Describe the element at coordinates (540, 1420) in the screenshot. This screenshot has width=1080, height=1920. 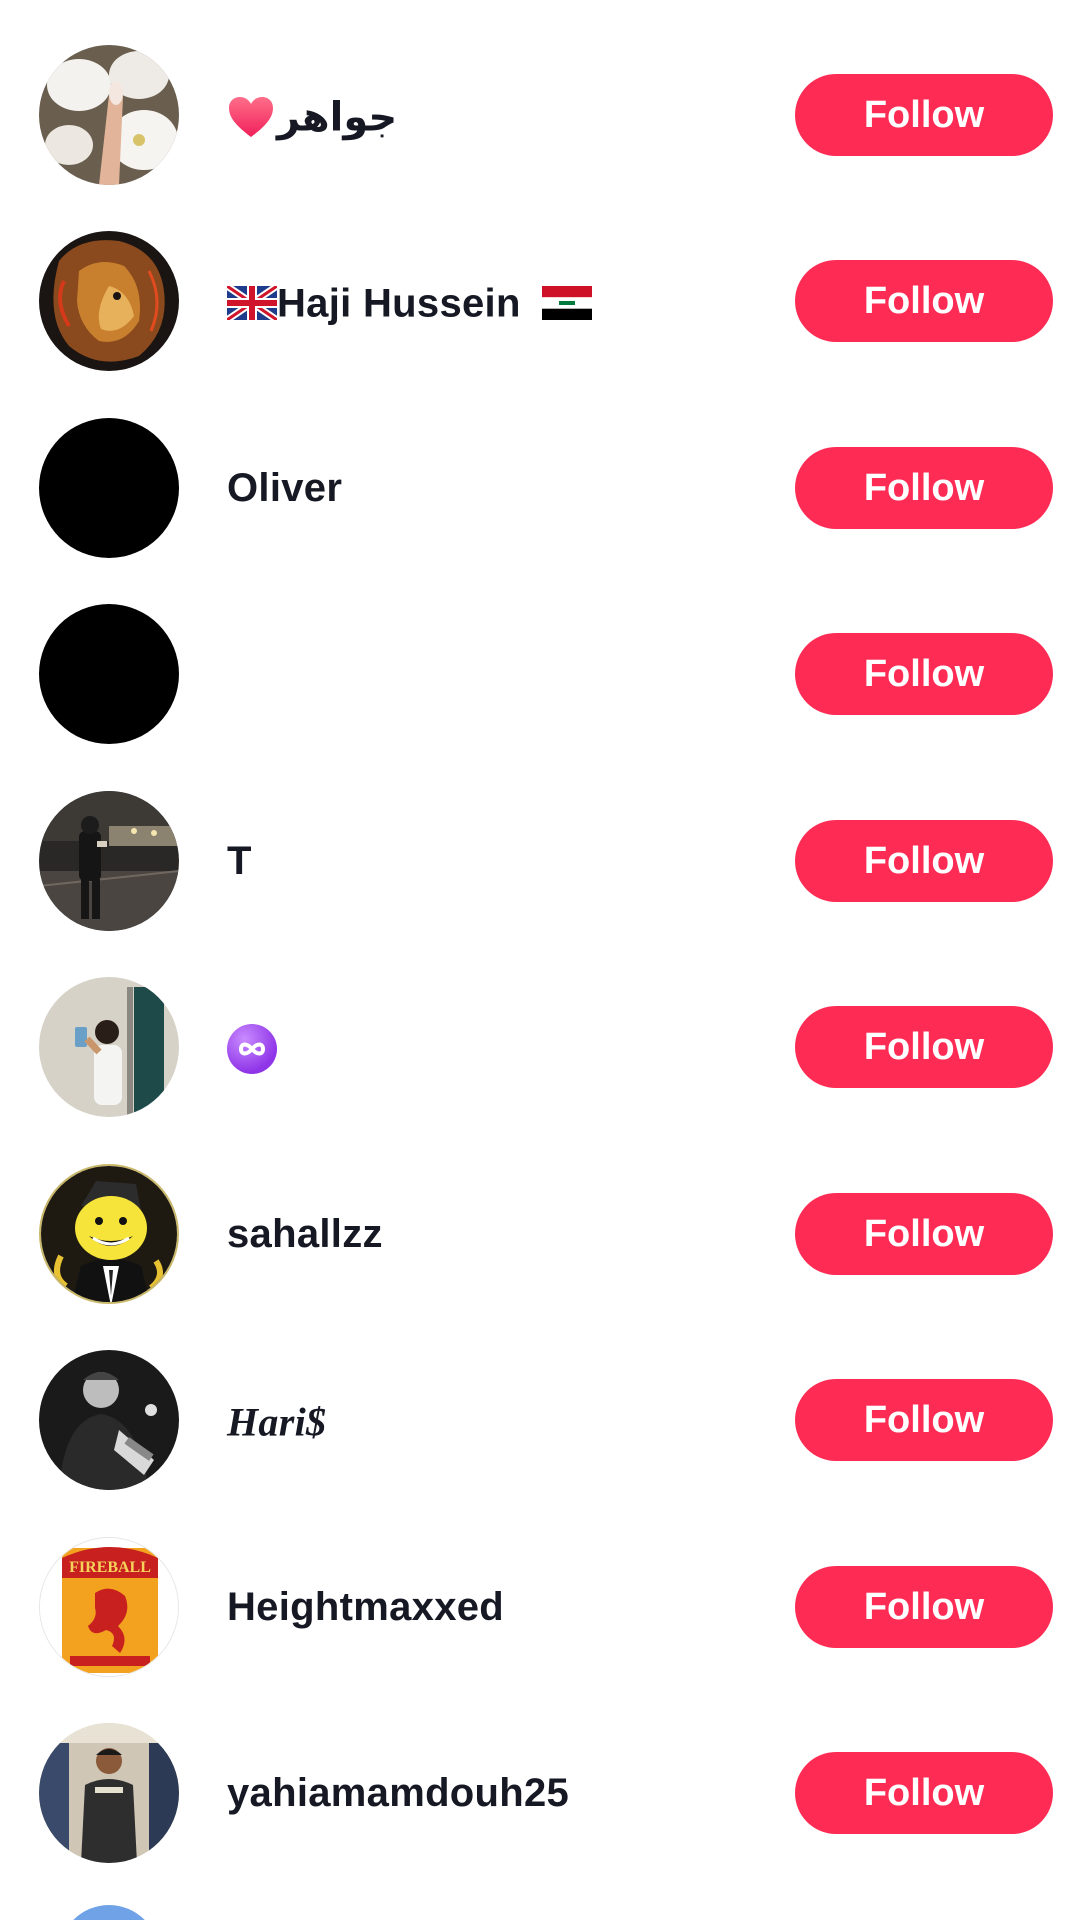
I see `list-item: Hari$ Follow` at that location.